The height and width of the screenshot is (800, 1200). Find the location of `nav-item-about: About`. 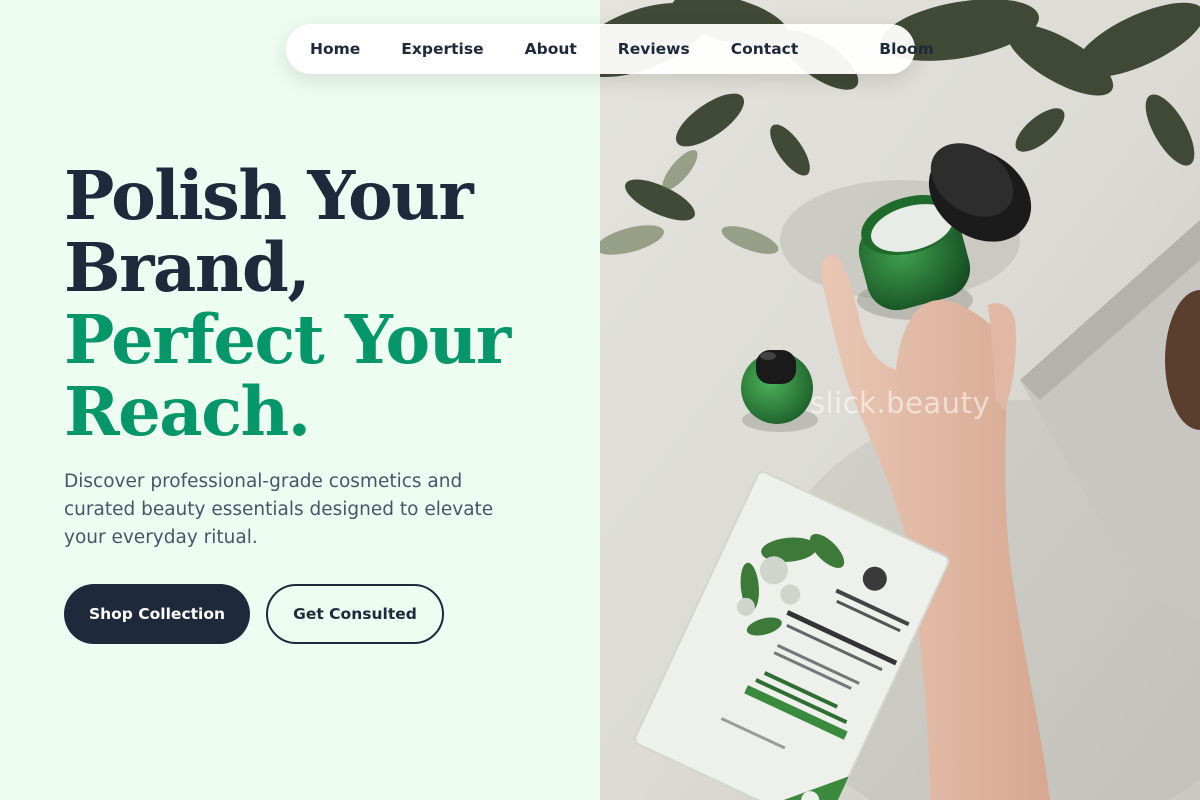

nav-item-about: About is located at coordinates (551, 49).